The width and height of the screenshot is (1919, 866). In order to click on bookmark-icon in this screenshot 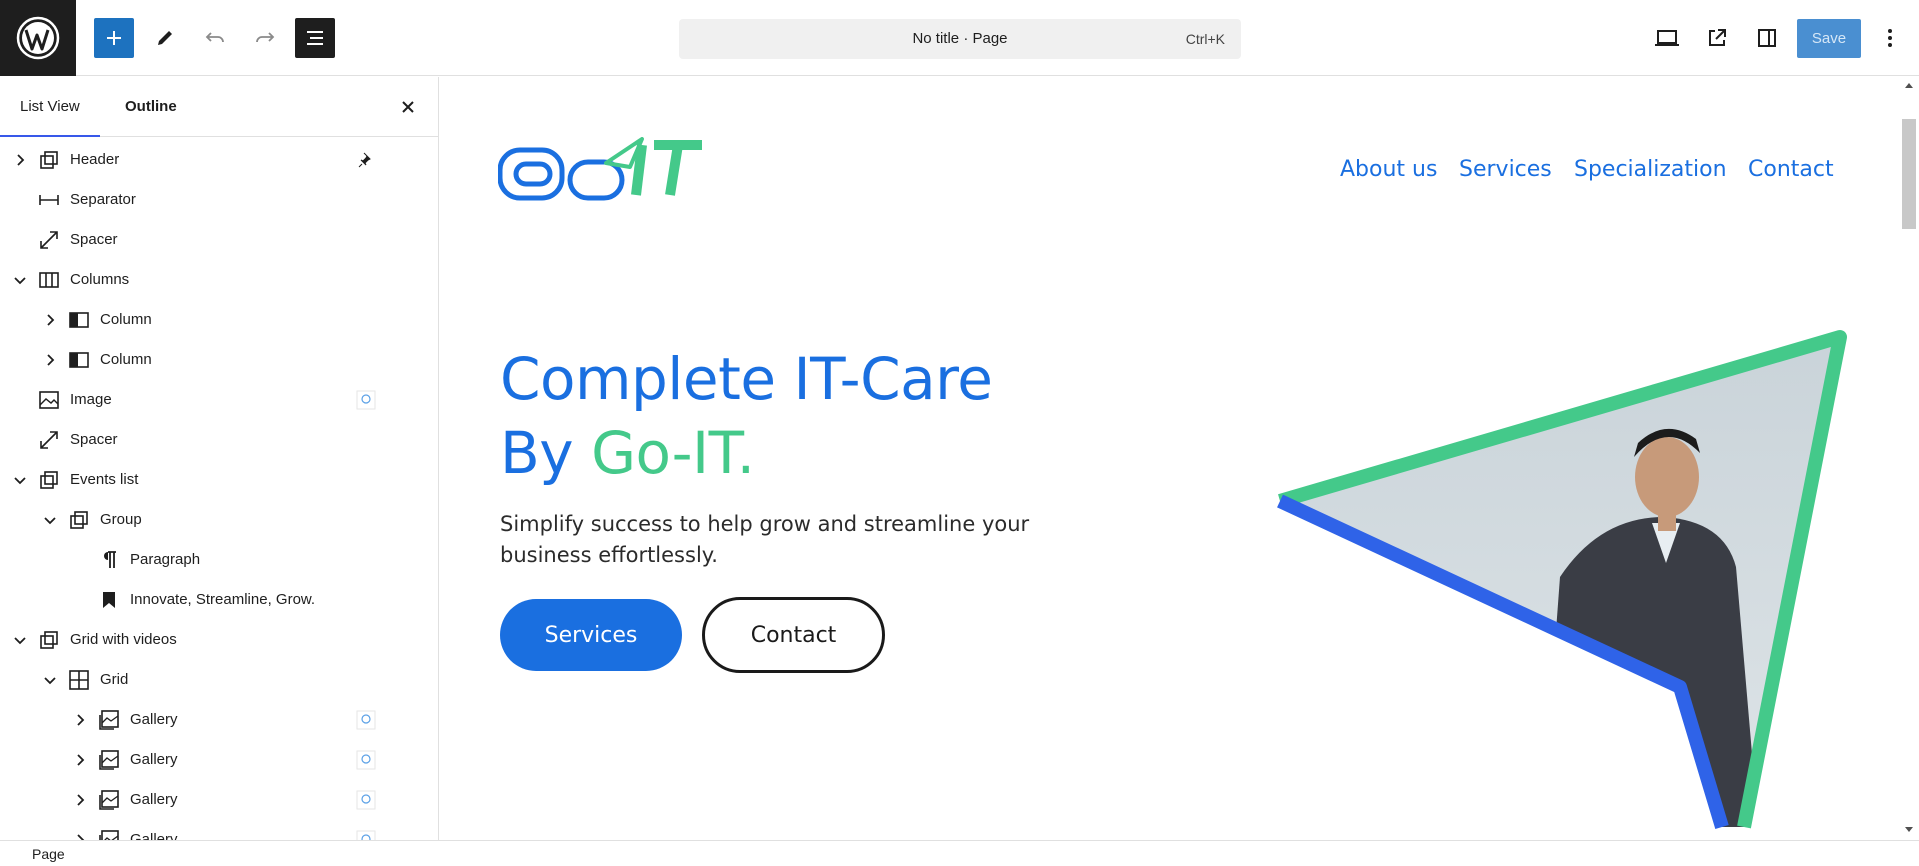, I will do `click(109, 600)`.